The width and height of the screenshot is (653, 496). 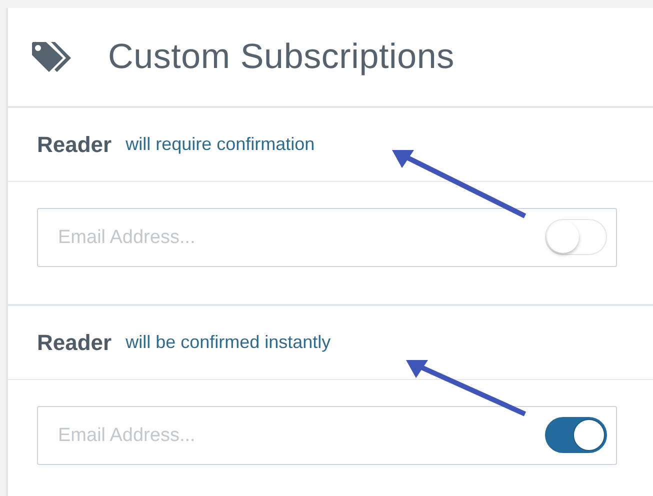 I want to click on confirmation-note: will require confirmation, so click(x=220, y=144).